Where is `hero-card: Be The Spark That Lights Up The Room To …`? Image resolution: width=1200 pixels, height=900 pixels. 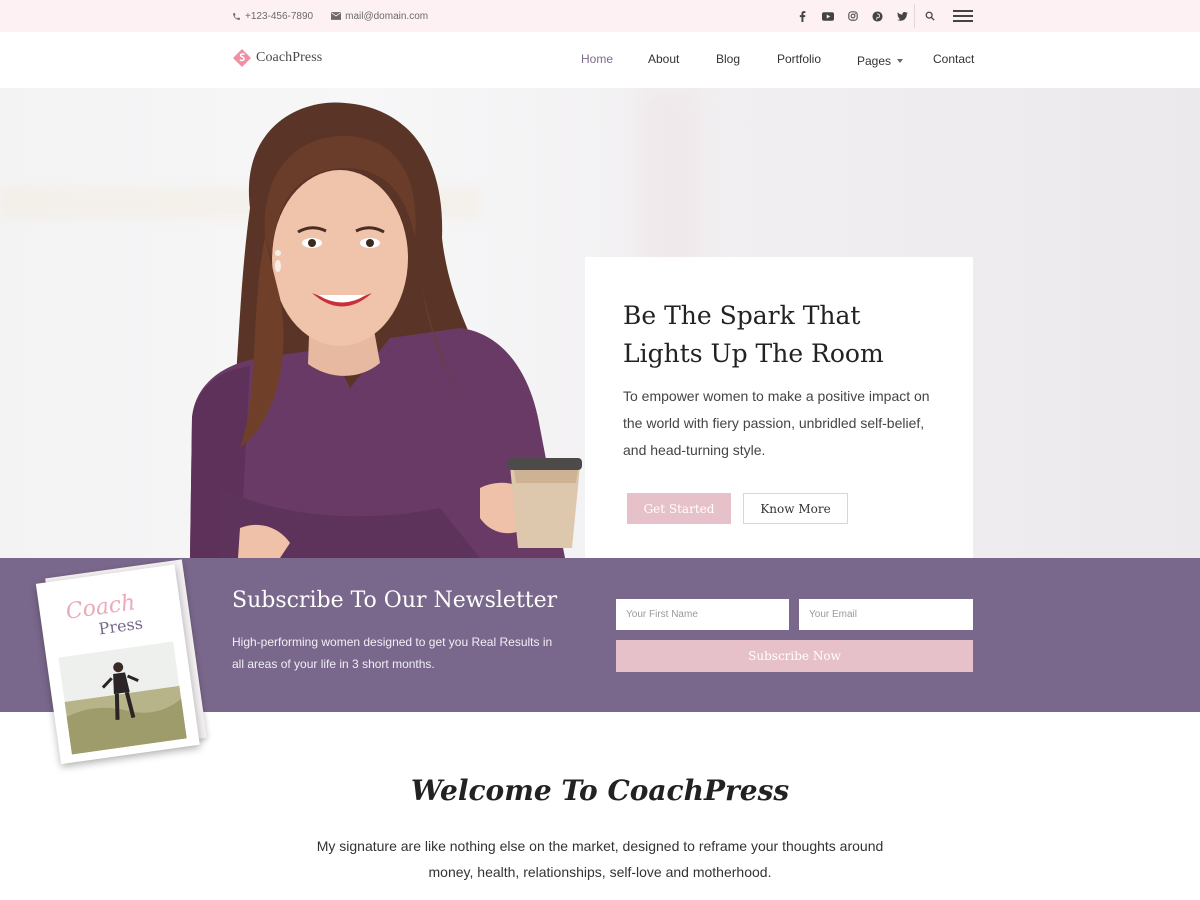
hero-card: Be The Spark That Lights Up The Room To … is located at coordinates (779, 407).